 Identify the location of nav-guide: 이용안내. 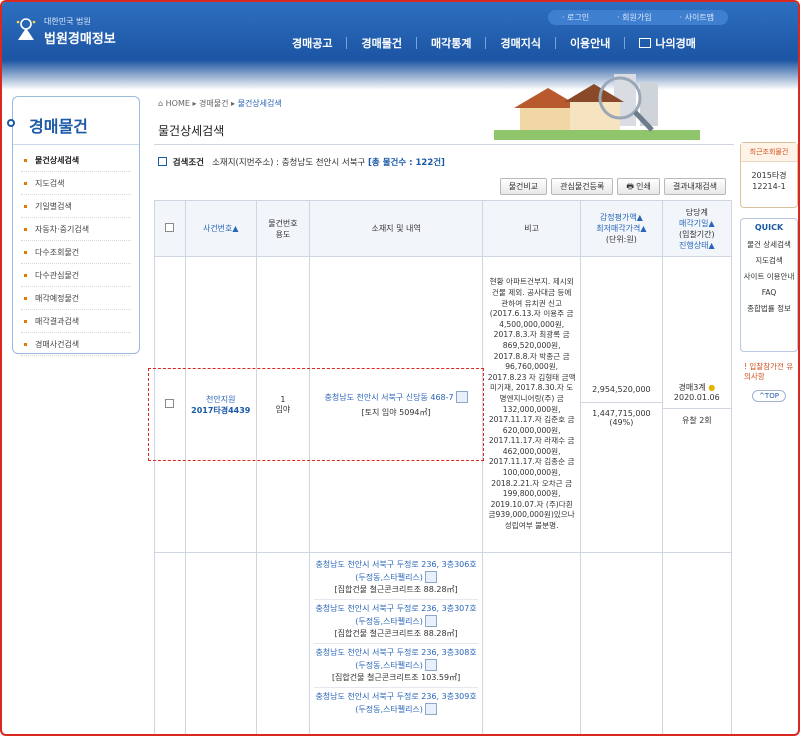
(590, 43).